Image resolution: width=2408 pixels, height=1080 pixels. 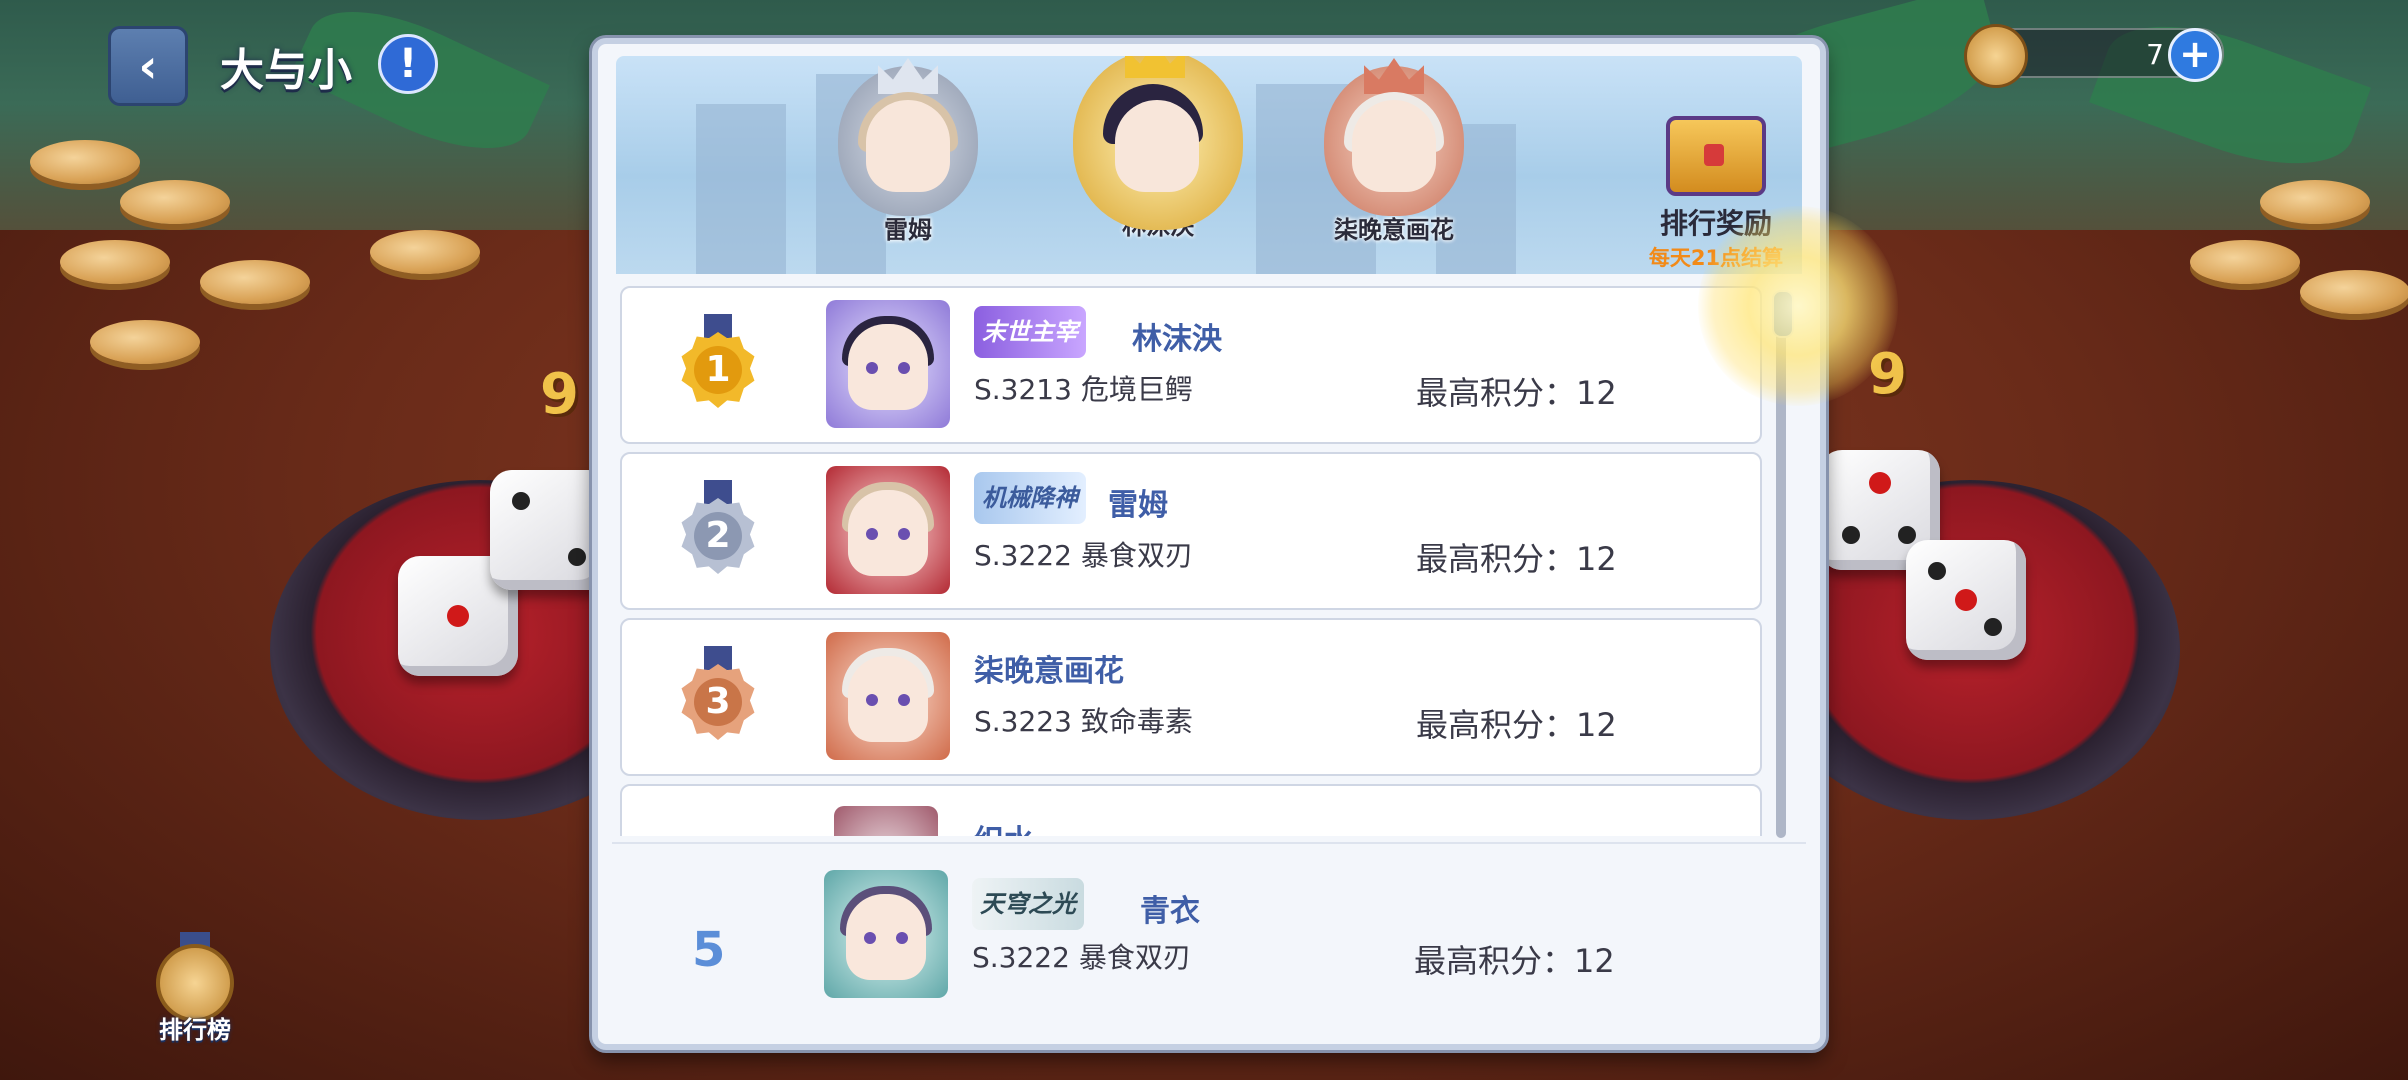 What do you see at coordinates (1191, 531) in the screenshot?
I see `table-row: 2 机械降神 雷姆 S.3222 暴食双刃 最高积分：12` at bounding box center [1191, 531].